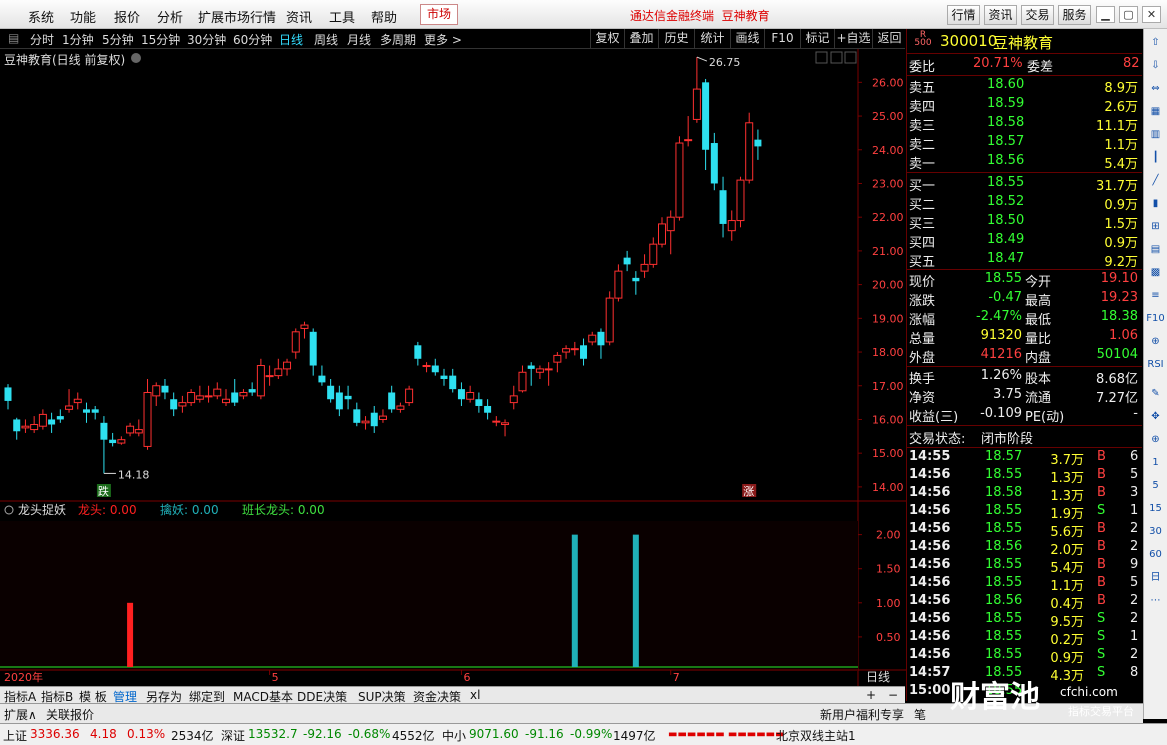 This screenshot has height=745, width=1167. I want to click on more-icon: ⋯, so click(1155, 600).